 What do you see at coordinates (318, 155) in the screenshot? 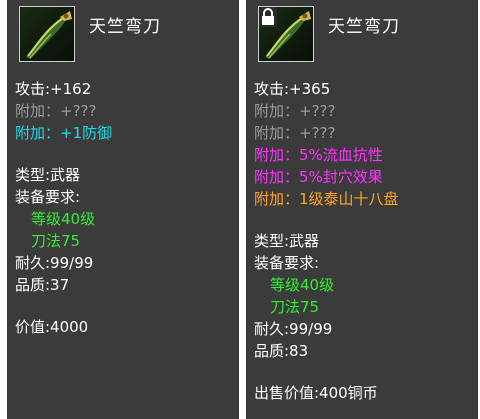
I see `bonus-line: 附加：5%流血抗性` at bounding box center [318, 155].